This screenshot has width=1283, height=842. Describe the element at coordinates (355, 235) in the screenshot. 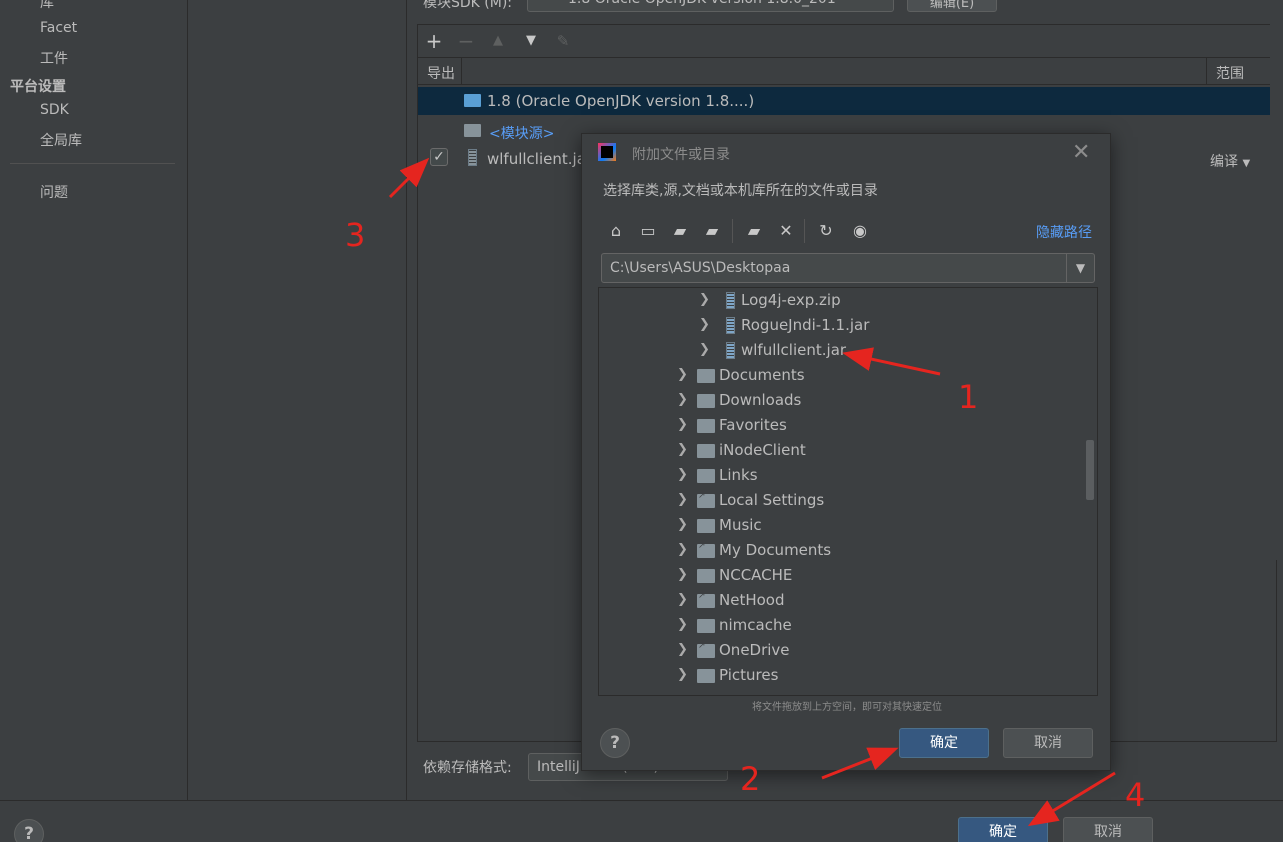

I see `annotation-number-3: 3` at that location.